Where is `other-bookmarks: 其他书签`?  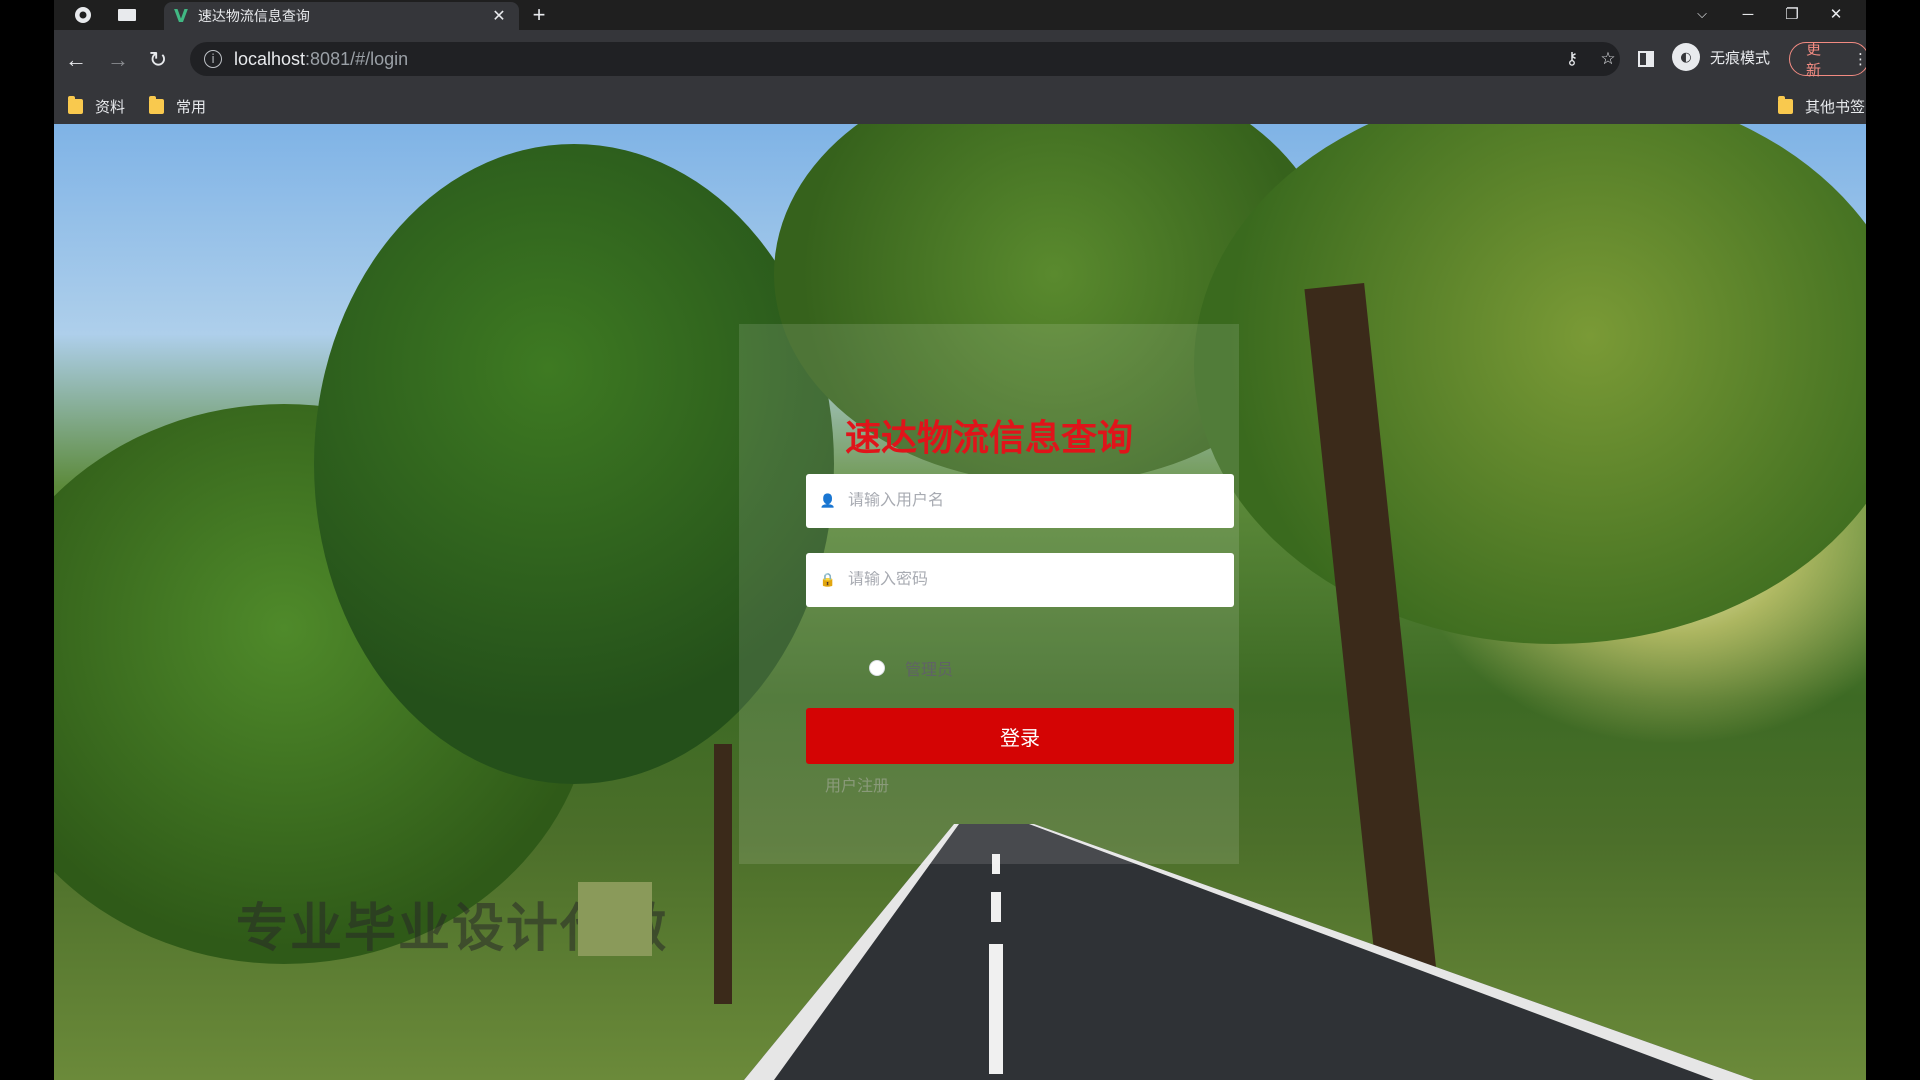
other-bookmarks: 其他书签 is located at coordinates (1821, 106).